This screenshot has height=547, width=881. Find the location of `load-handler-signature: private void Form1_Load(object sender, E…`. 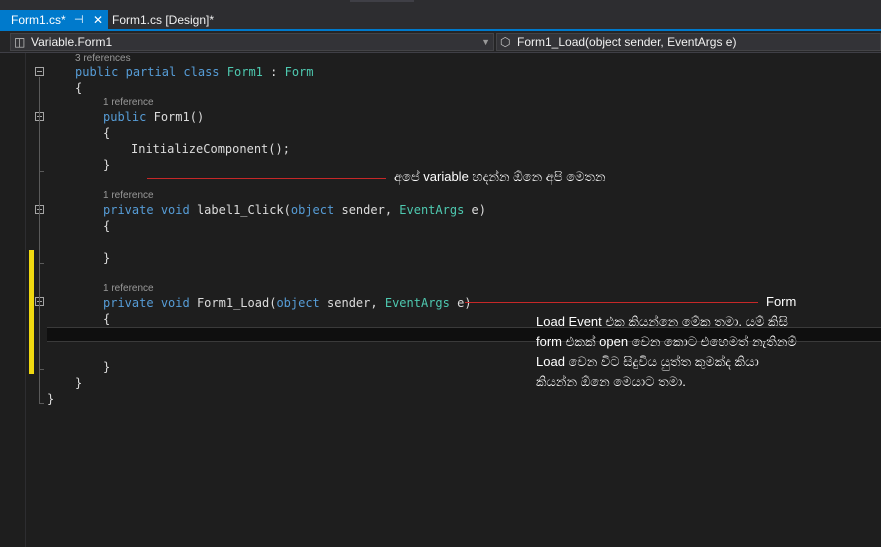

load-handler-signature: private void Form1_Load(object sender, E… is located at coordinates (287, 303).